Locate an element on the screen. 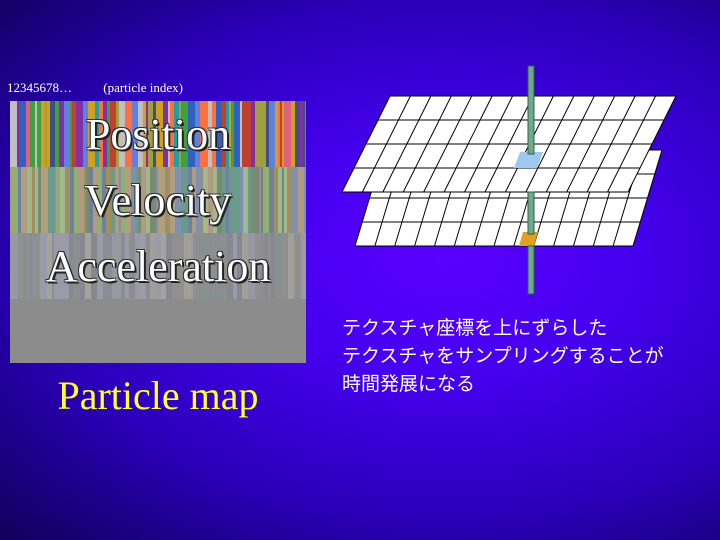 This screenshot has width=720, height=540. acceleration-label: Acceleration is located at coordinates (158, 266).